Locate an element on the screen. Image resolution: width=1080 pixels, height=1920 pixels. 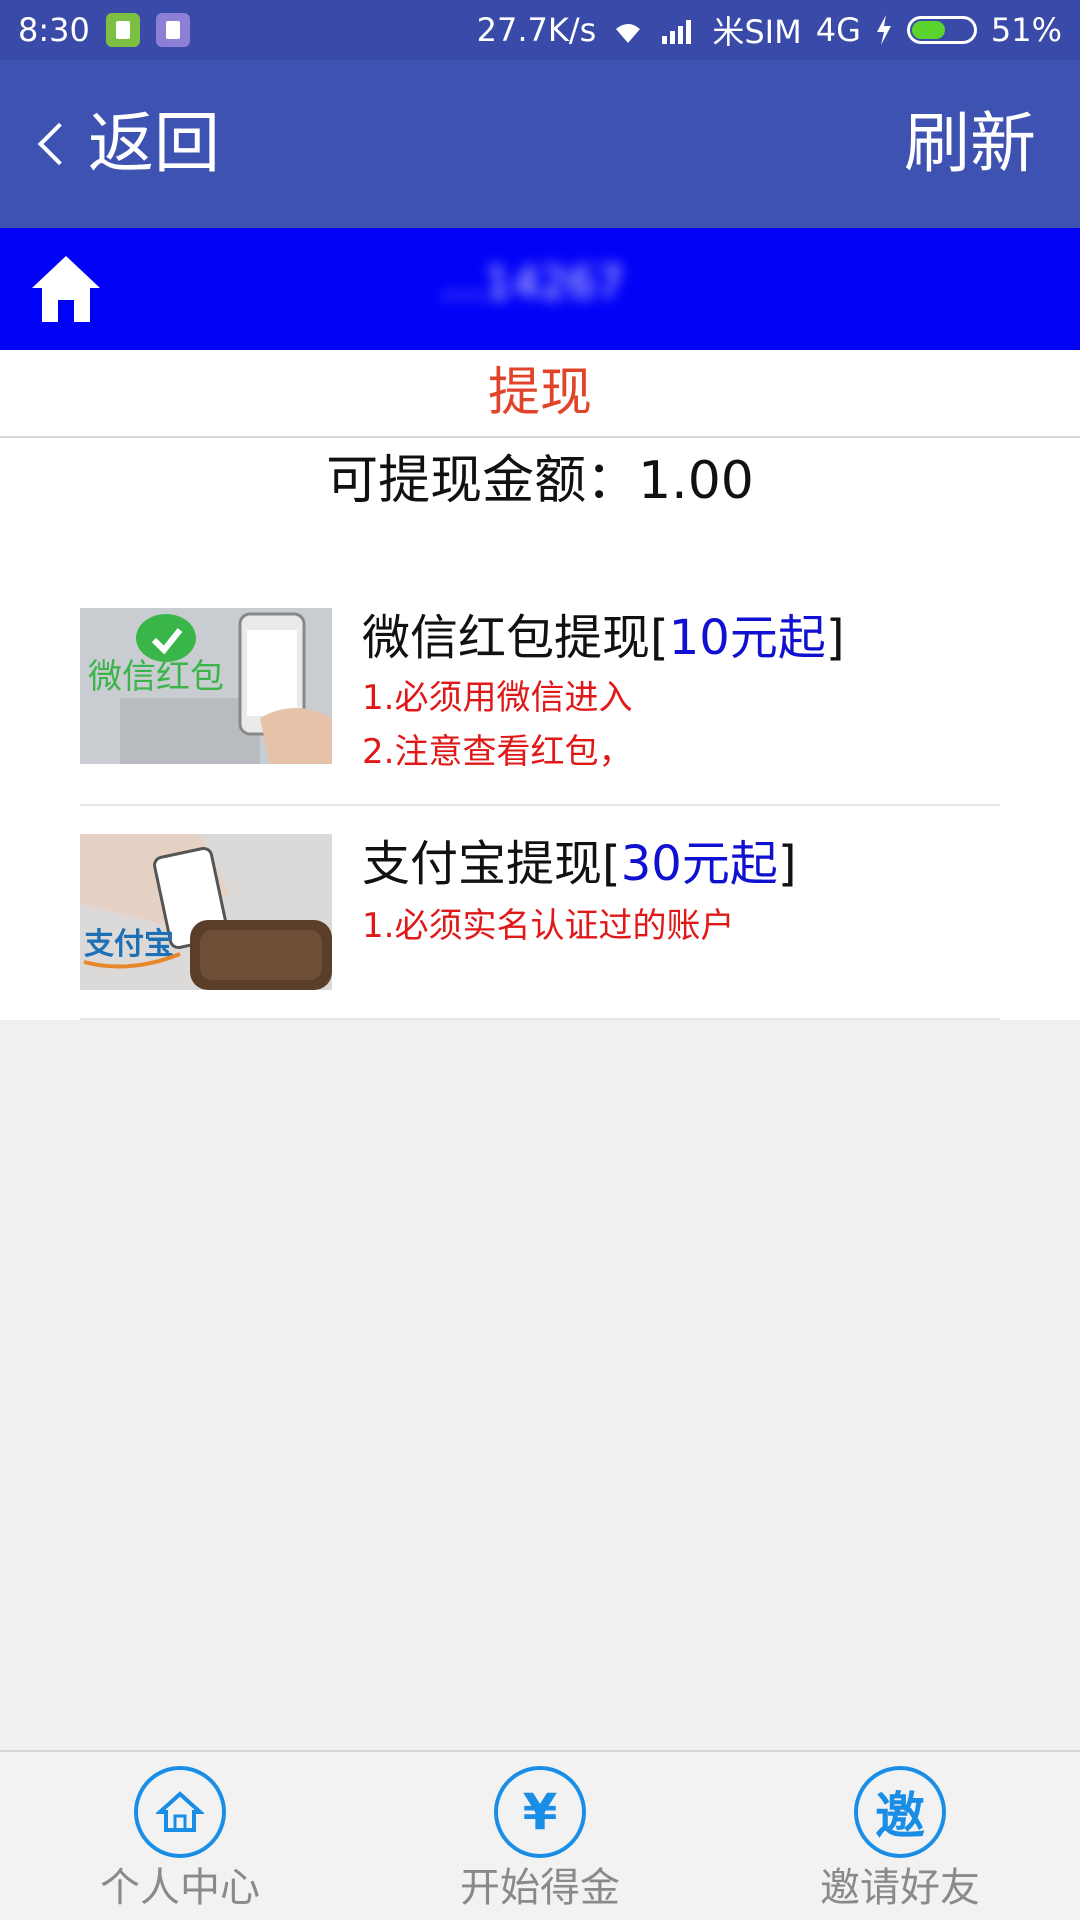
home-icon is located at coordinates (66, 289).